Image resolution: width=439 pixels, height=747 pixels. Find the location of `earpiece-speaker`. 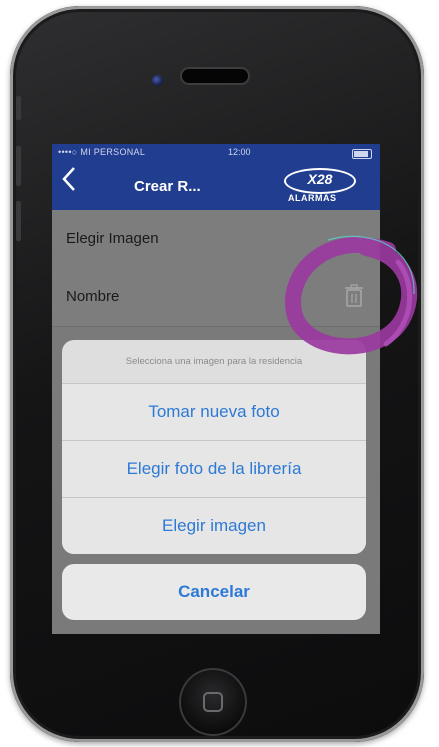

earpiece-speaker is located at coordinates (215, 76).